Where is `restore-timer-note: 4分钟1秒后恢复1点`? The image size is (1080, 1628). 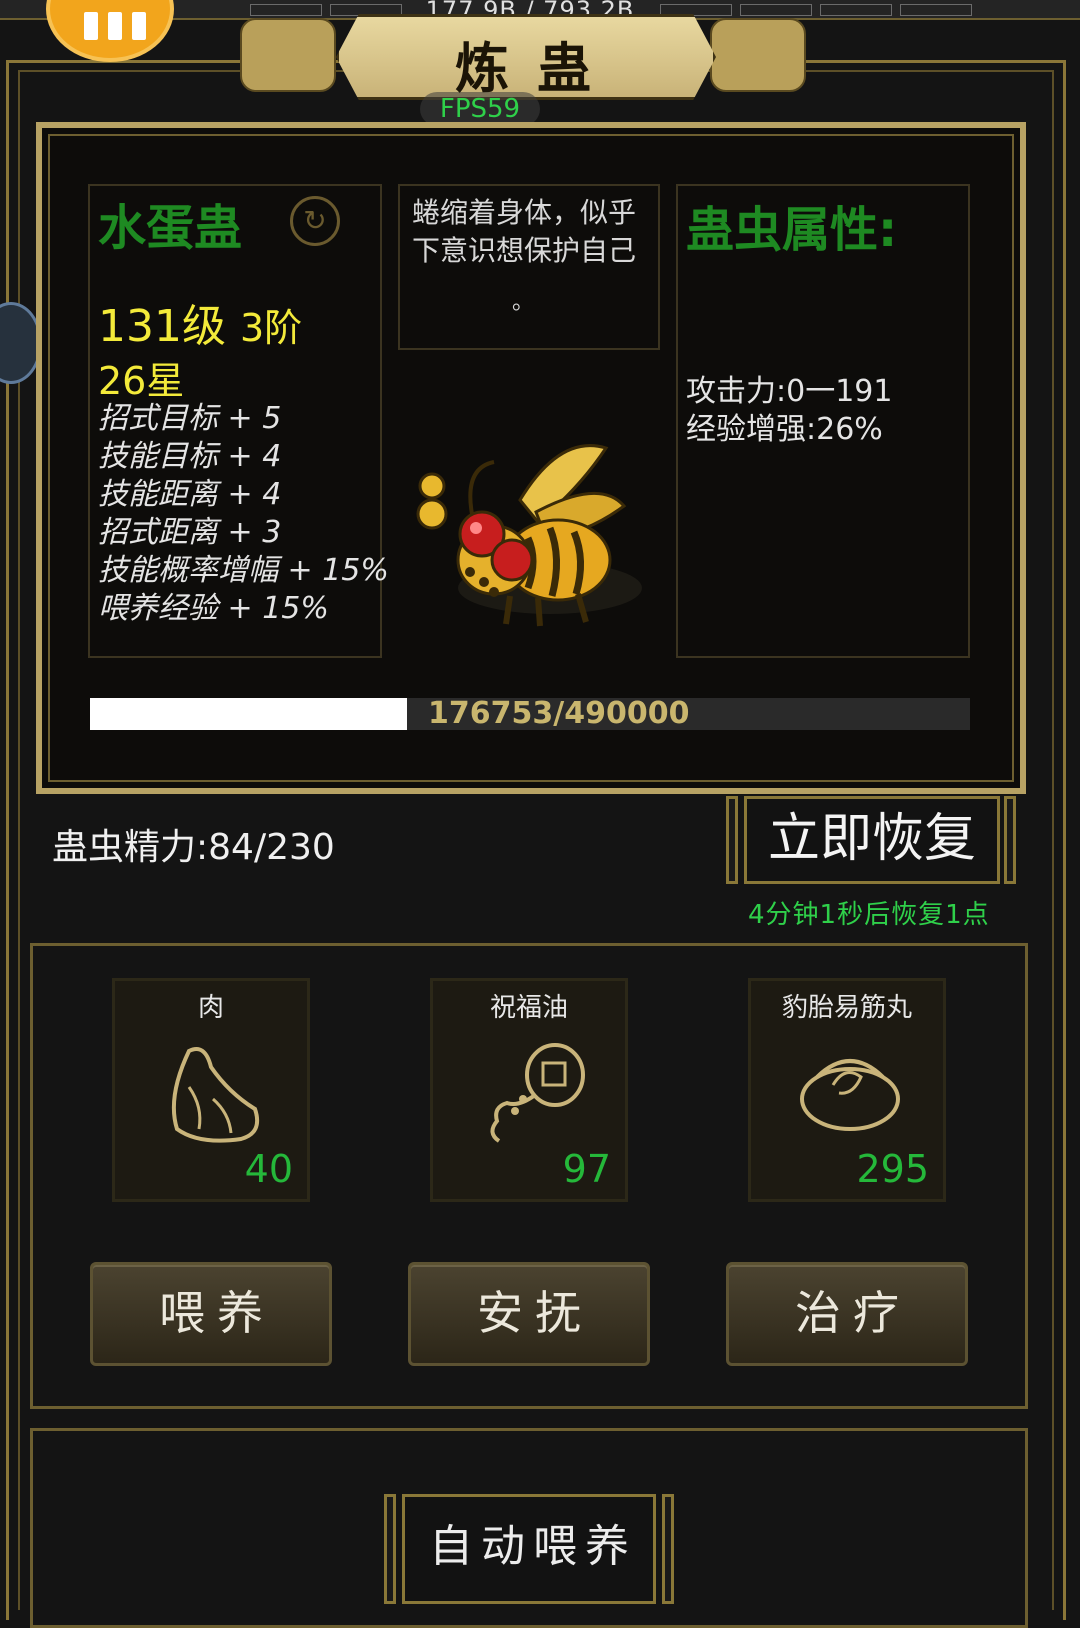
restore-timer-note: 4分钟1秒后恢复1点 is located at coordinates (869, 915).